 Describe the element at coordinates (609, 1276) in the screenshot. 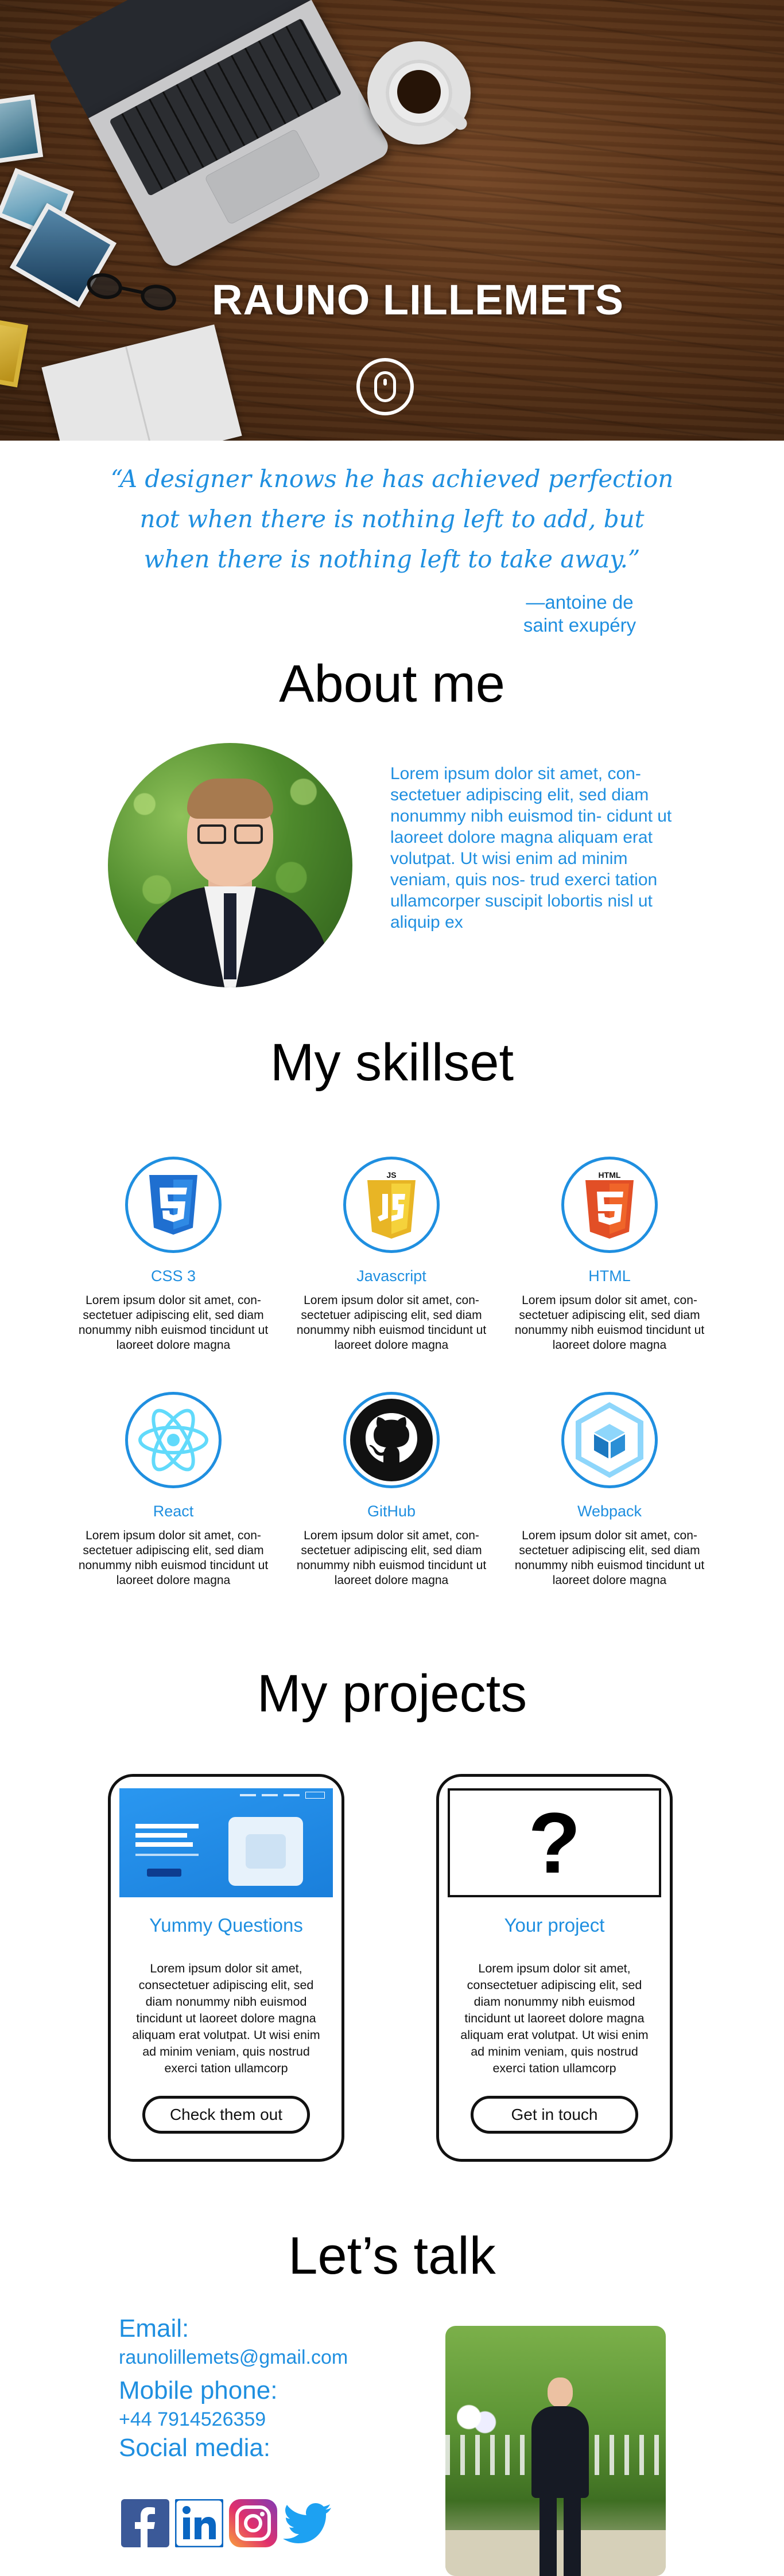

I see `skill-name: HTML` at that location.